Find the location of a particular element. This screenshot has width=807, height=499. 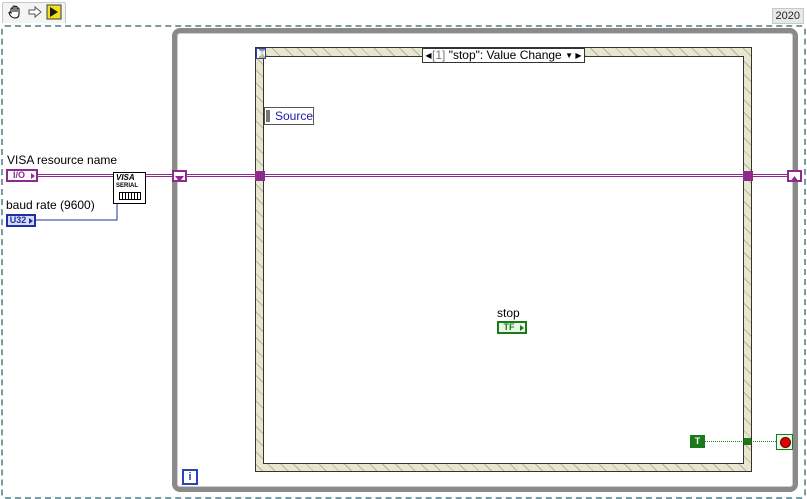

shift-register-right is located at coordinates (794, 176).